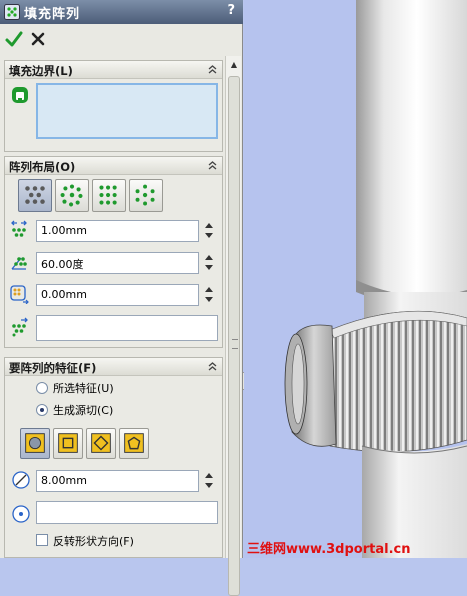  What do you see at coordinates (62, 264) in the screenshot?
I see `stagger-angle-value: 60.00度` at bounding box center [62, 264].